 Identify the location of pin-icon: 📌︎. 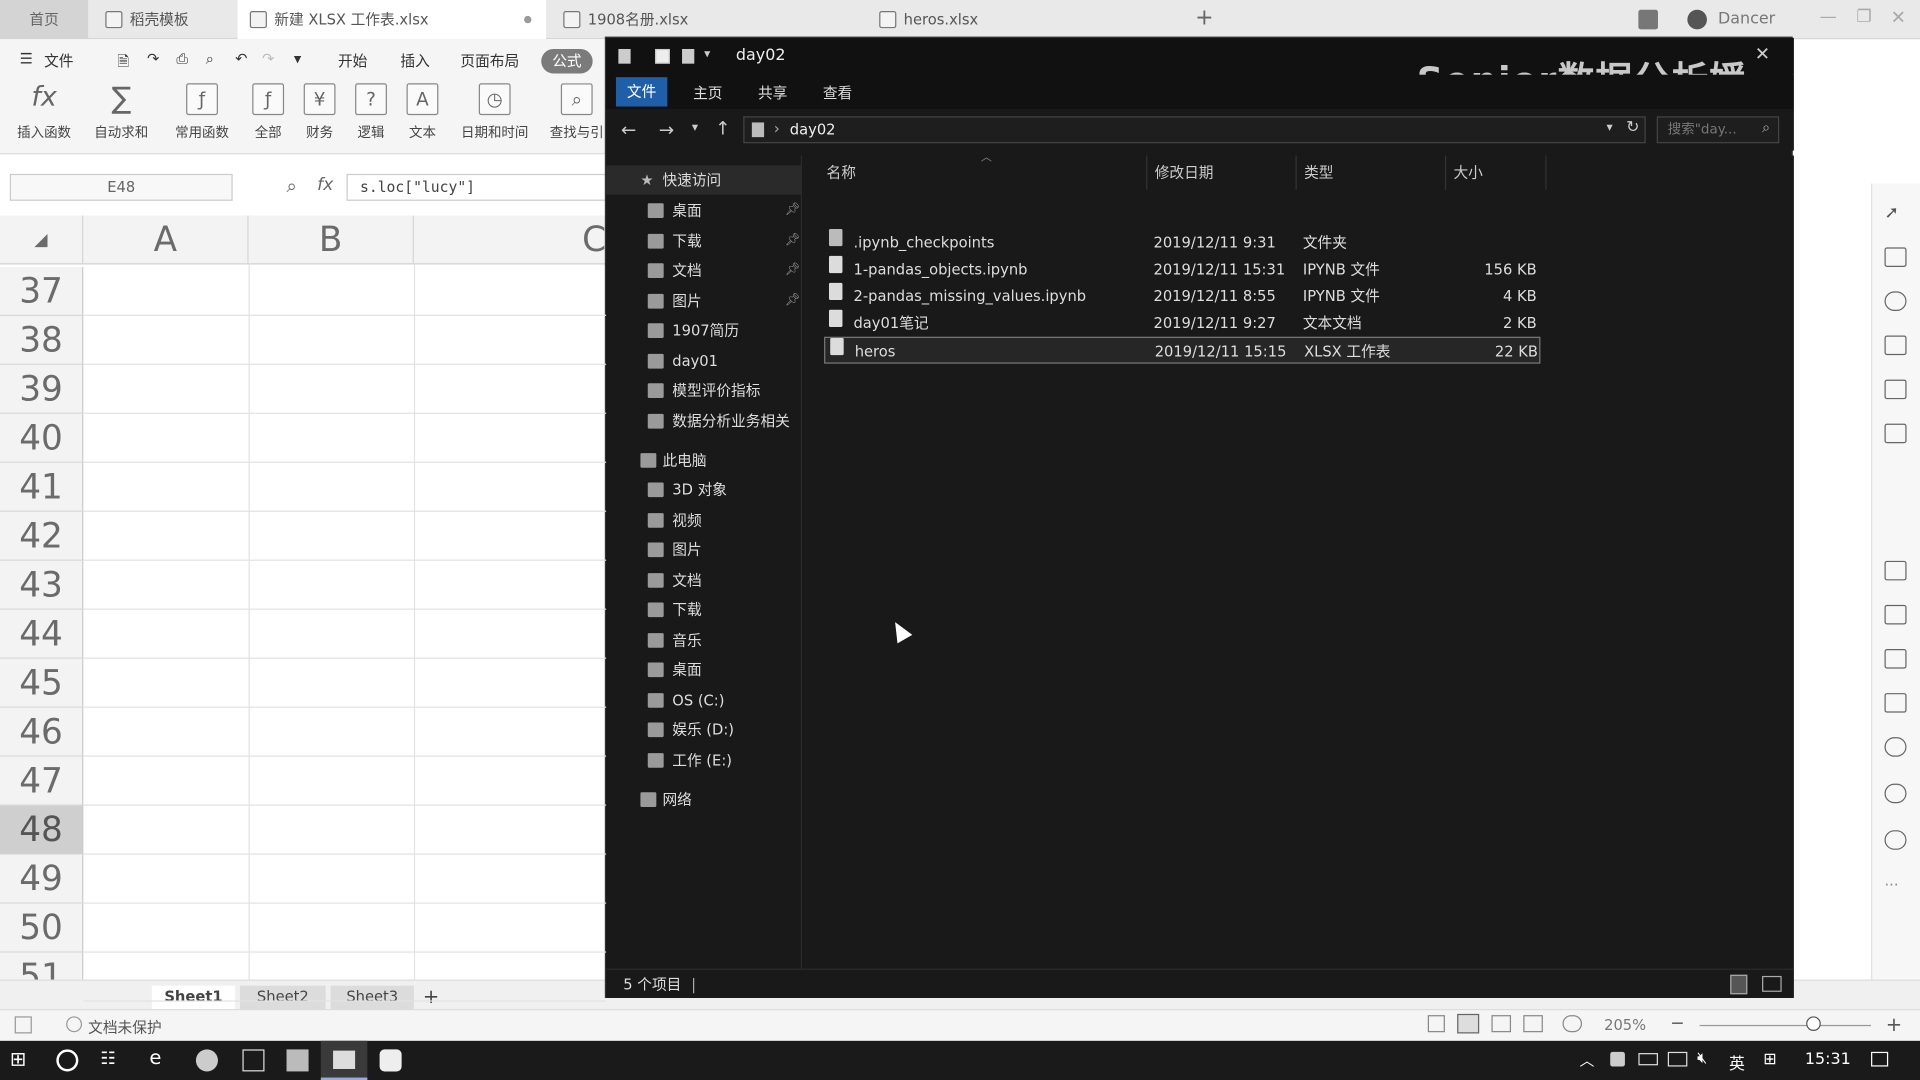
(793, 300).